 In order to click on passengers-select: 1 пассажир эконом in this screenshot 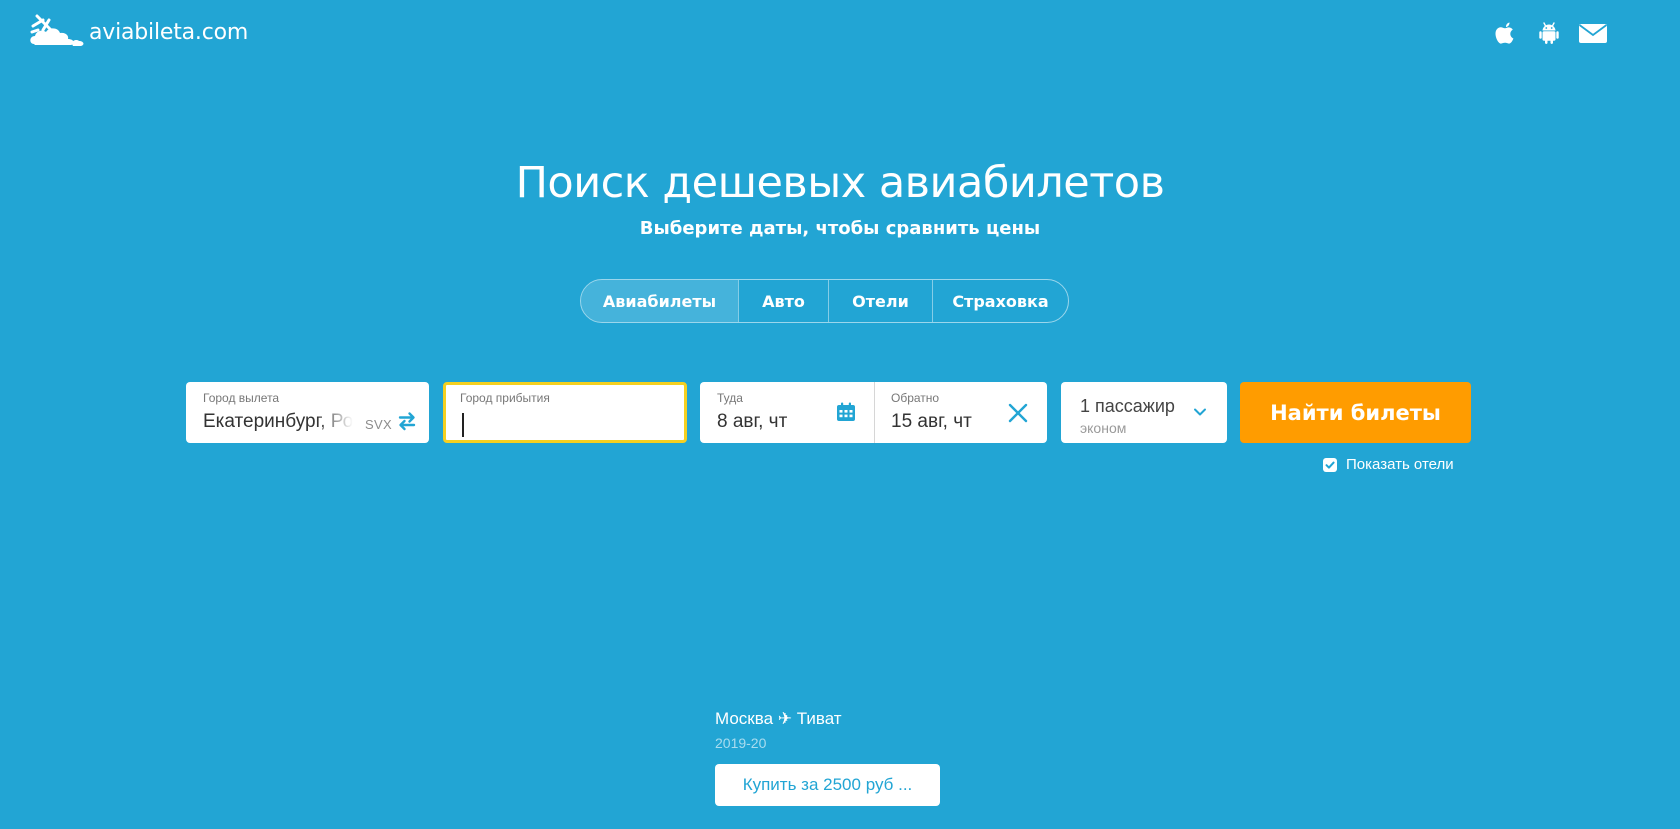, I will do `click(1144, 412)`.